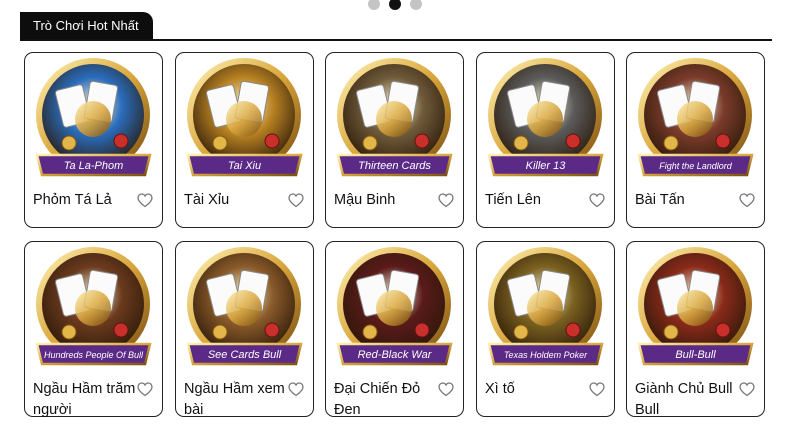 This screenshot has width=800, height=437. What do you see at coordinates (545, 310) in the screenshot?
I see `game-thumbnail-crown-cards: Texas Holdem Poker` at bounding box center [545, 310].